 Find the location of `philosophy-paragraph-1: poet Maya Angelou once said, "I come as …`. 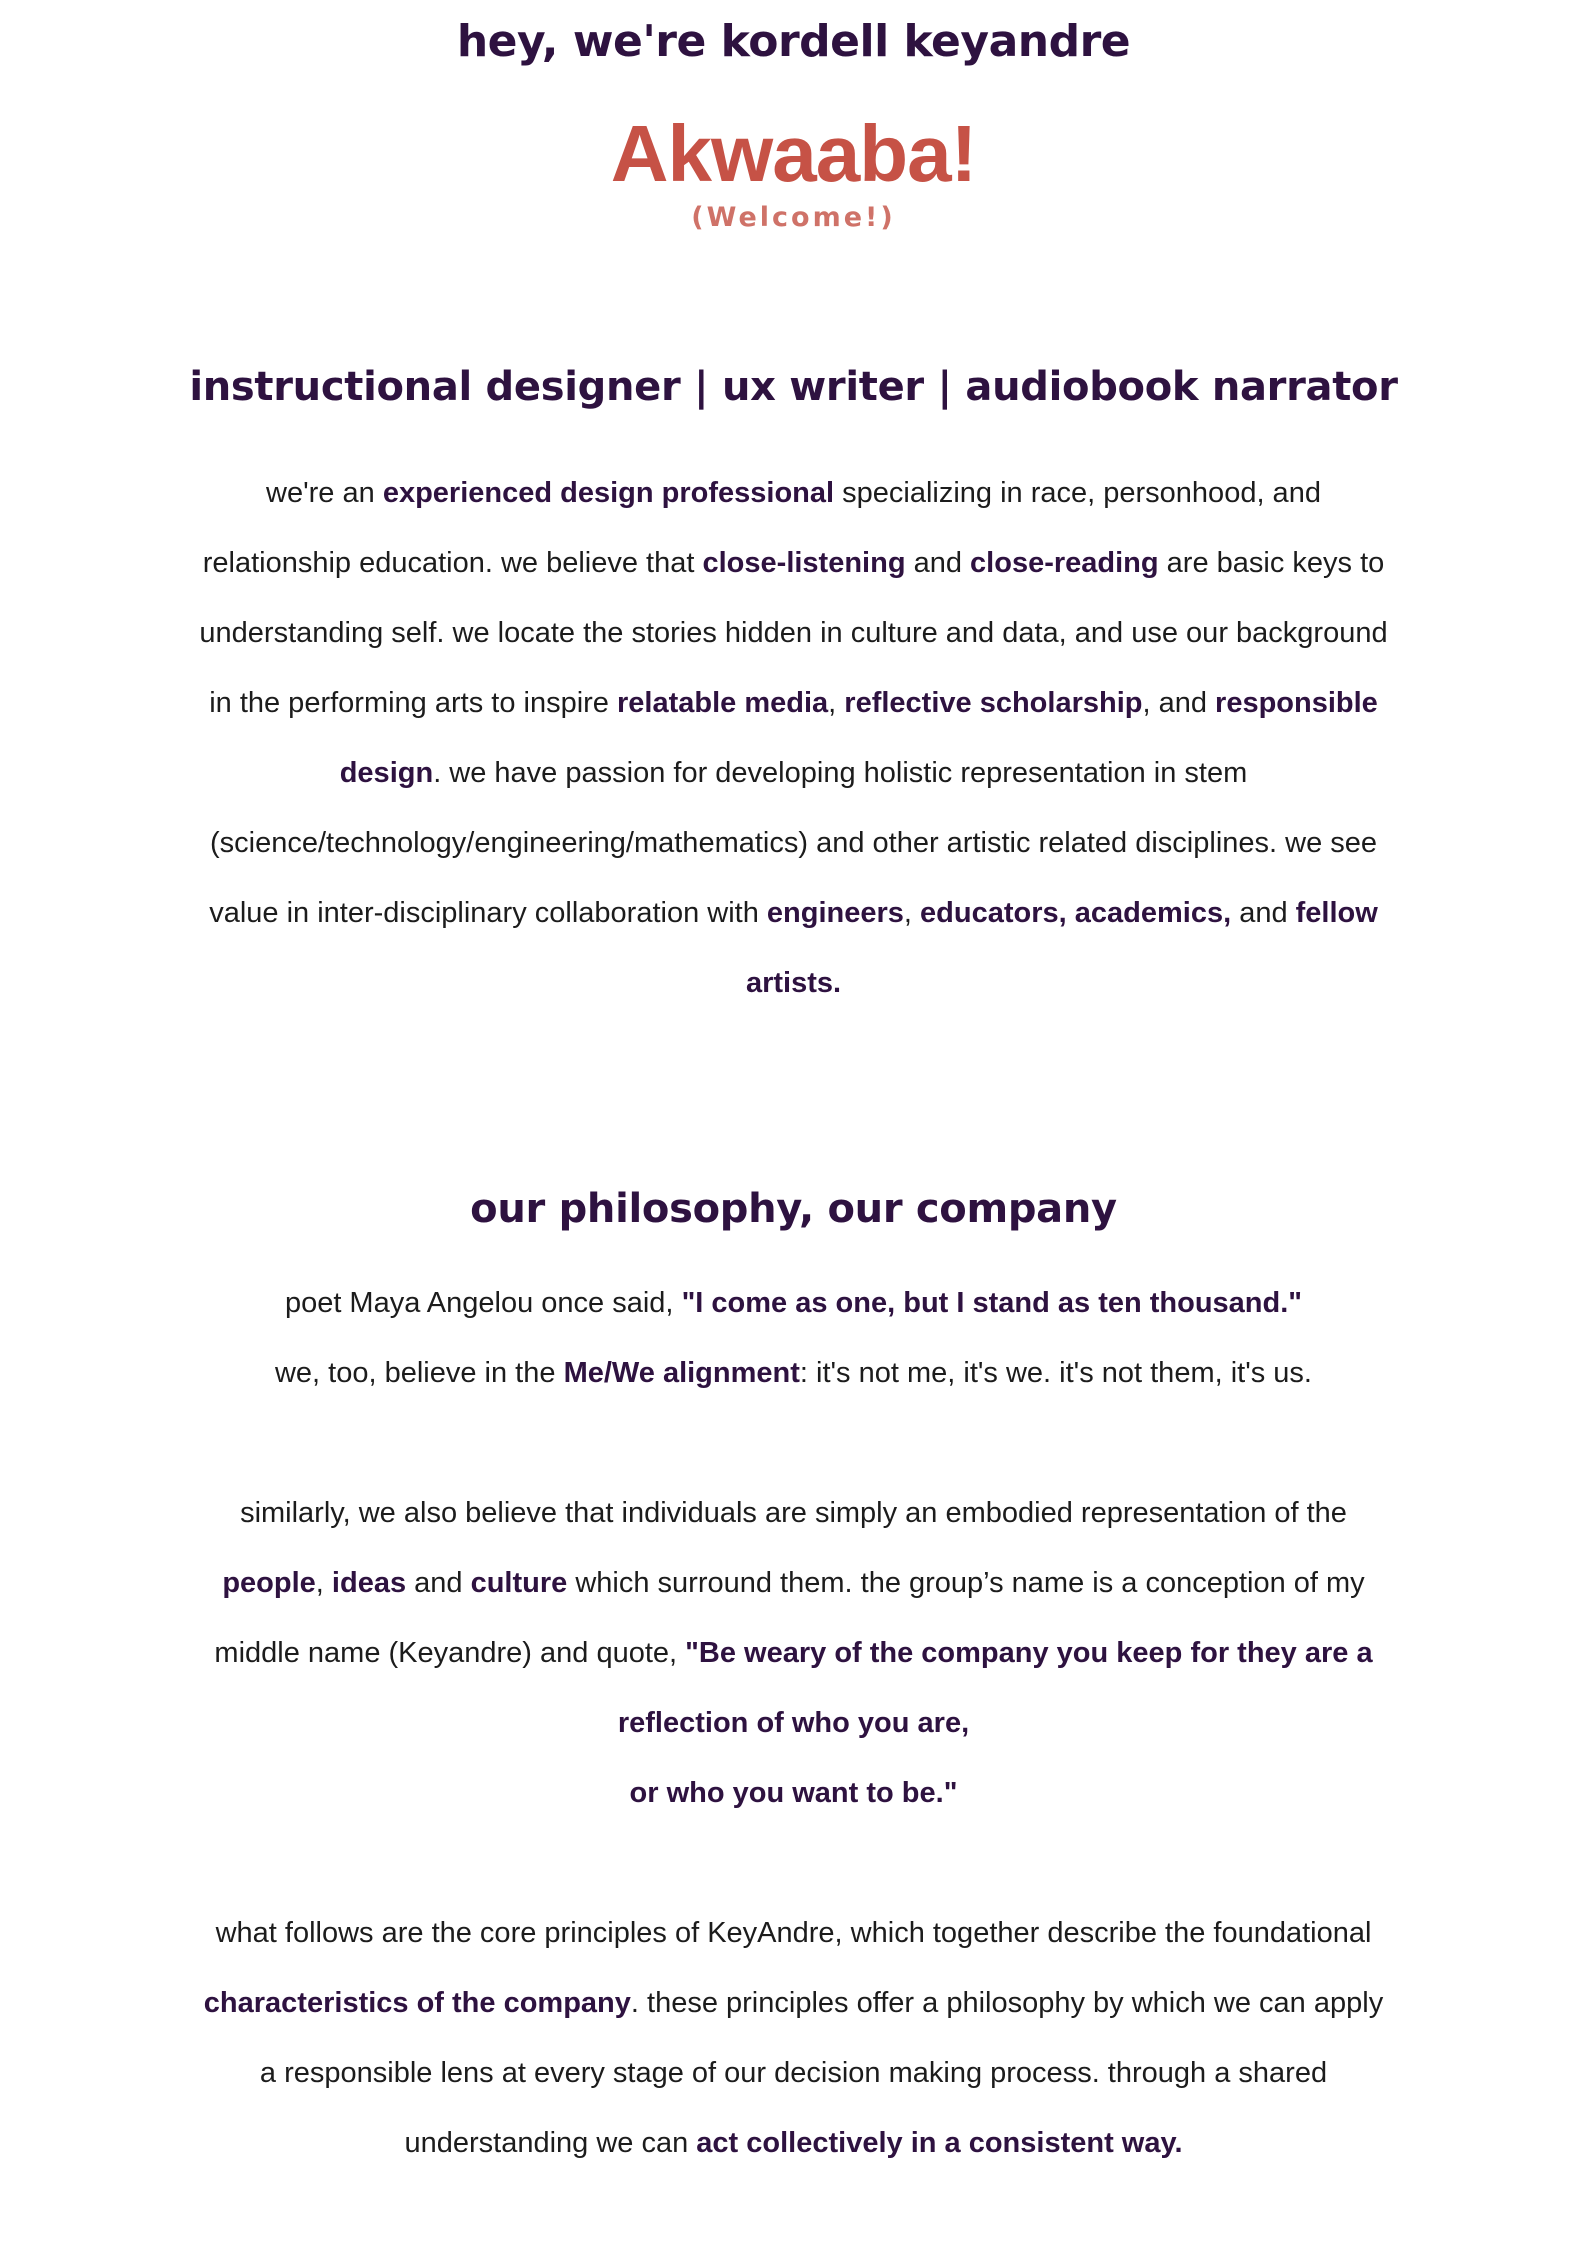

philosophy-paragraph-1: poet Maya Angelou once said, "I come as … is located at coordinates (793, 1338).